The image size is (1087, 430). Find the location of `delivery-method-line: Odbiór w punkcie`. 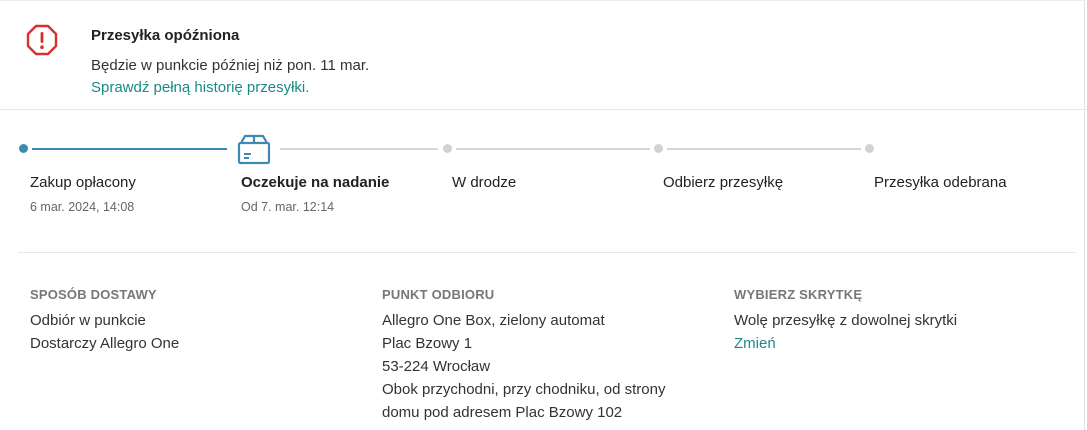

delivery-method-line: Odbiór w punkcie is located at coordinates (88, 320).